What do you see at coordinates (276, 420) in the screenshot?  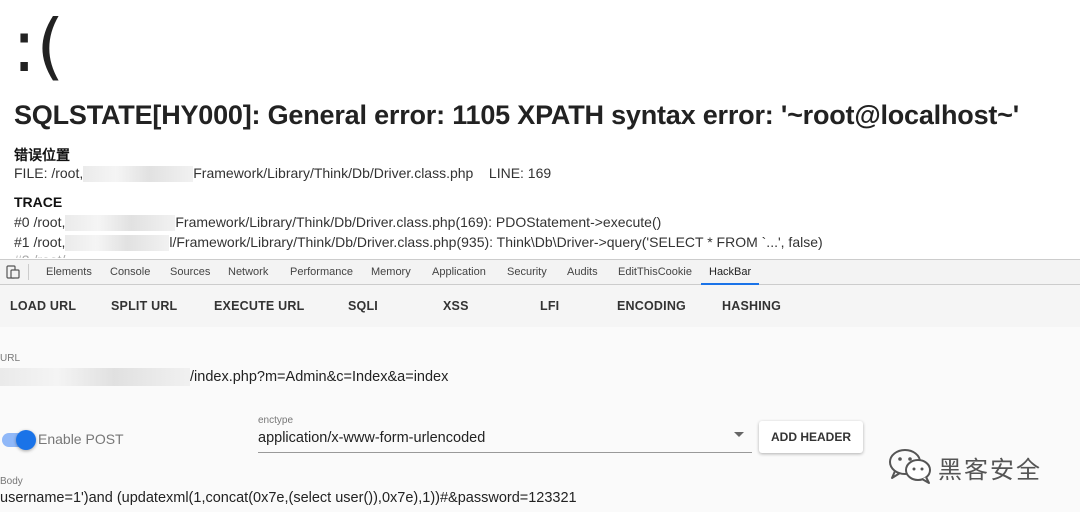 I see `enctype-label: enctype` at bounding box center [276, 420].